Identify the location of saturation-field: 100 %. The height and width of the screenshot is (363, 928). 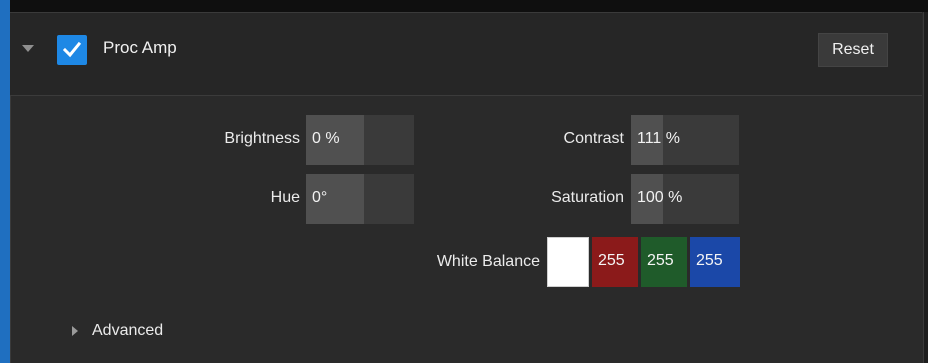
(685, 199).